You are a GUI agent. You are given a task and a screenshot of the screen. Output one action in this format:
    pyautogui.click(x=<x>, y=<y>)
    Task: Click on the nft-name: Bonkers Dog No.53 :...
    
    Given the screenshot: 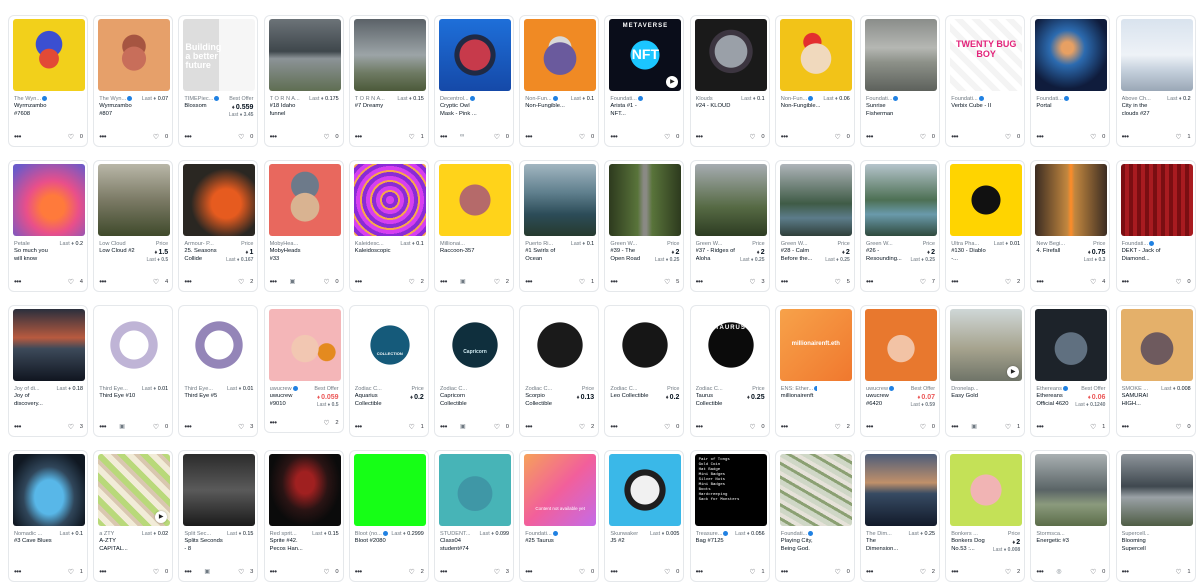 What is the action you would take?
    pyautogui.click(x=971, y=545)
    